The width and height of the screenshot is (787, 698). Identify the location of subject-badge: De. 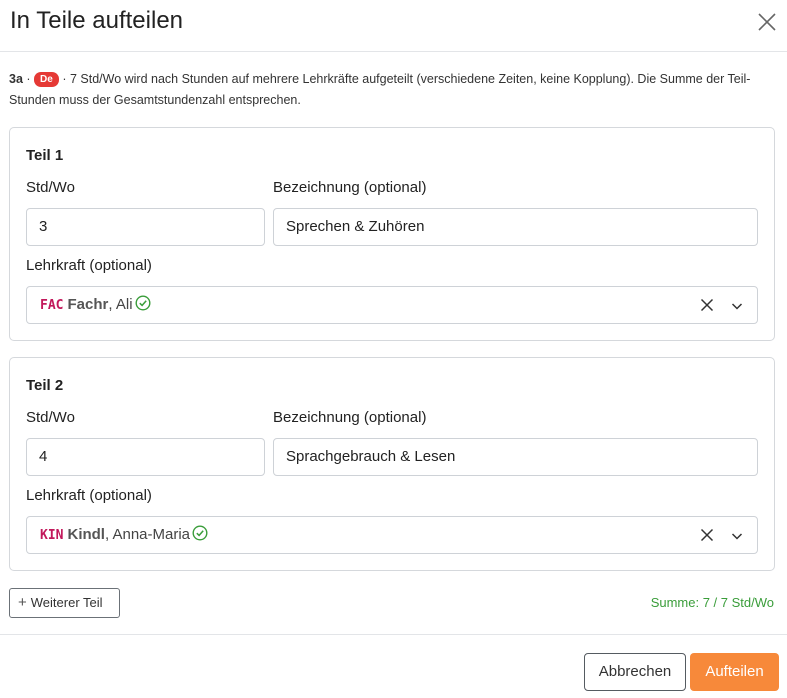
(46, 79).